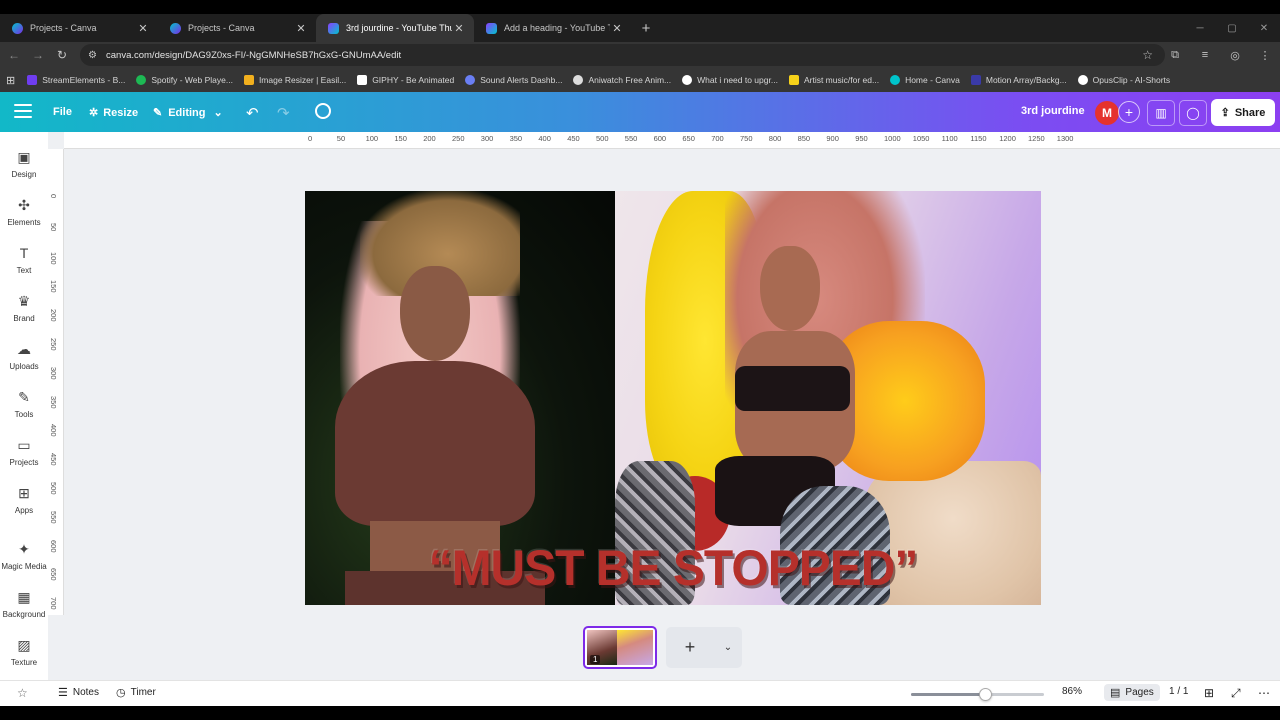  Describe the element at coordinates (1147, 55) in the screenshot. I see `bookmark-star-icon: ☆` at that location.